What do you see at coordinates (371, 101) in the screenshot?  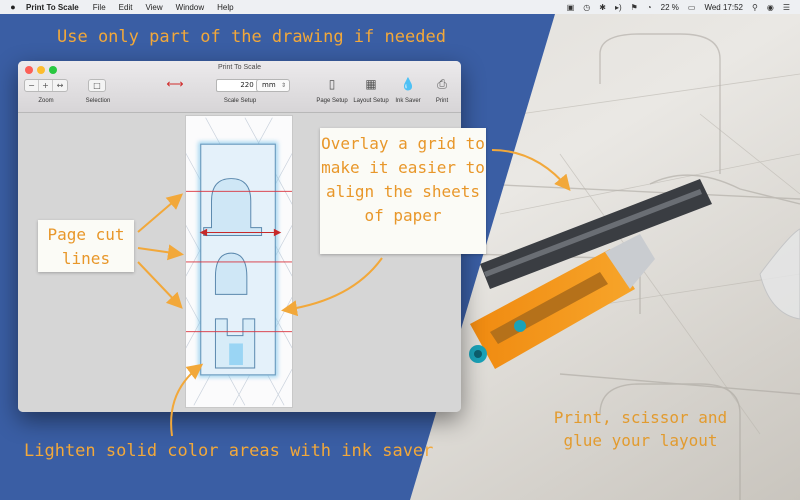 I see `layout-setup-label: Layout Setup` at bounding box center [371, 101].